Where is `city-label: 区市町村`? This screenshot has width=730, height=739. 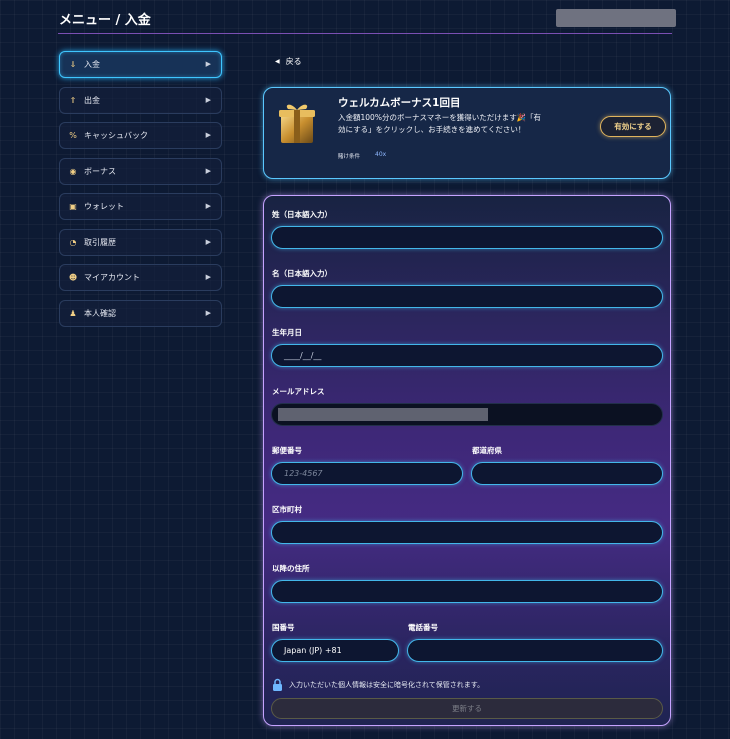 city-label: 区市町村 is located at coordinates (287, 509).